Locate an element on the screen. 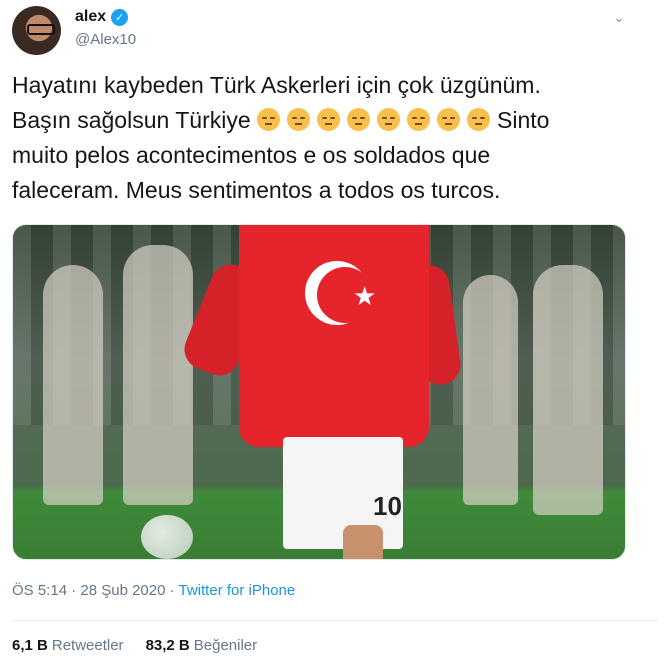 The image size is (670, 671). photo-ball is located at coordinates (167, 537).